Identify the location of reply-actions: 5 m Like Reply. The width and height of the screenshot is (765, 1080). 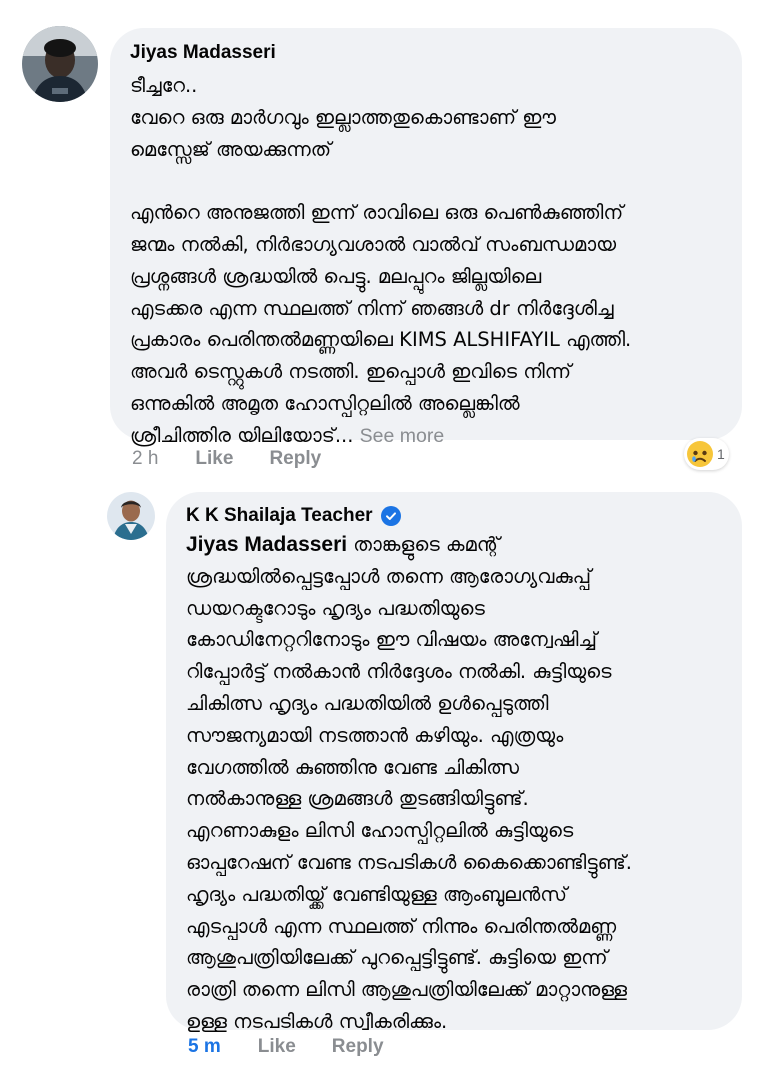
(286, 1047).